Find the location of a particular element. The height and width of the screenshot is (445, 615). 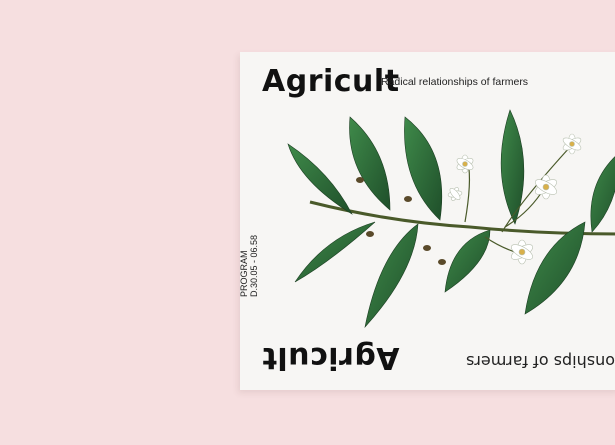

leaves-upper is located at coordinates (451, 171).